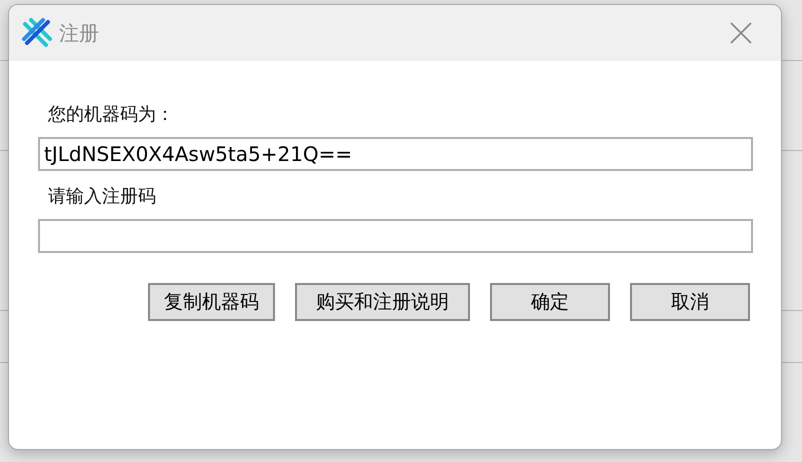 Image resolution: width=802 pixels, height=462 pixels. What do you see at coordinates (211, 302) in the screenshot?
I see `dialog-button: 复制机器码` at bounding box center [211, 302].